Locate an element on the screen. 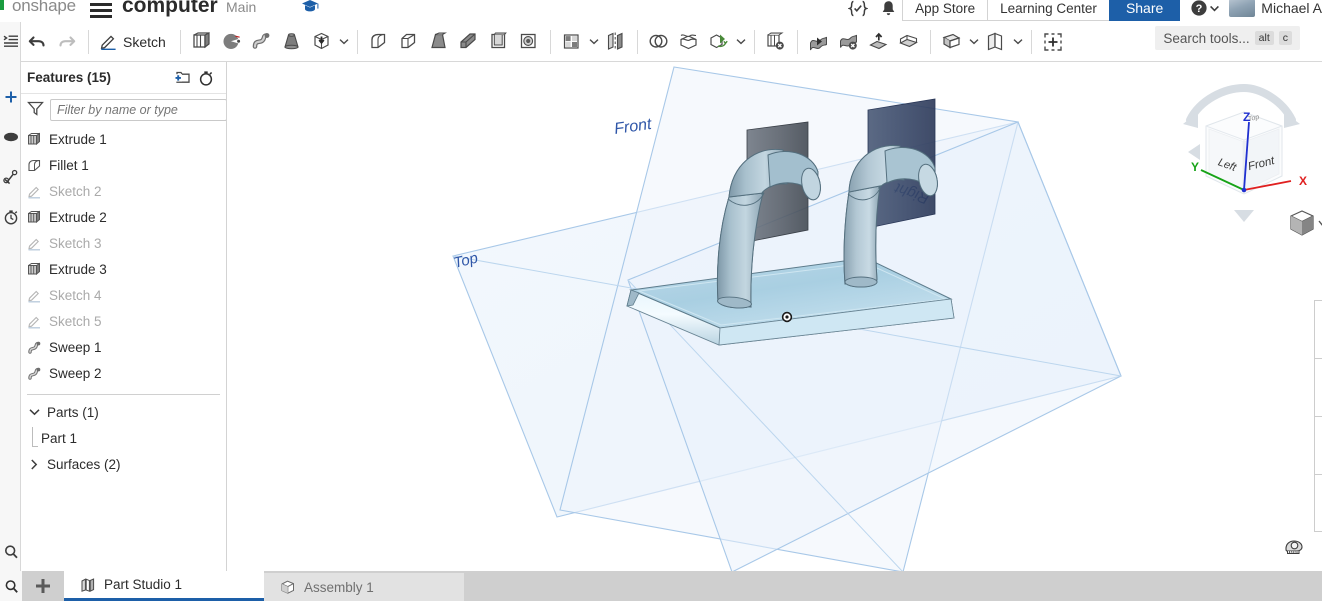 This screenshot has width=1322, height=601. add-tab-button is located at coordinates (43, 586).